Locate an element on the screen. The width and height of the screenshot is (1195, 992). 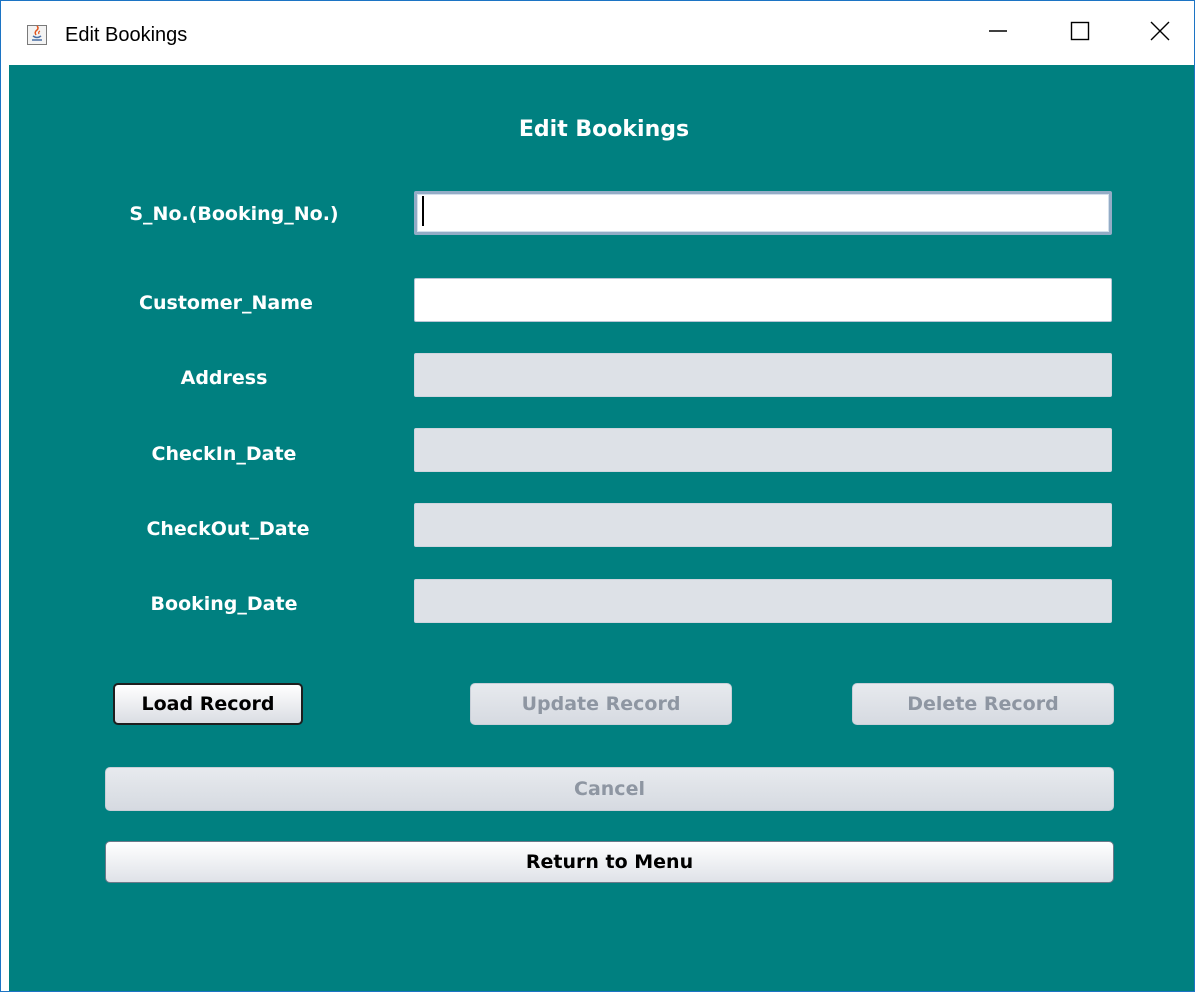
delete-record-button: Delete Record is located at coordinates (983, 704).